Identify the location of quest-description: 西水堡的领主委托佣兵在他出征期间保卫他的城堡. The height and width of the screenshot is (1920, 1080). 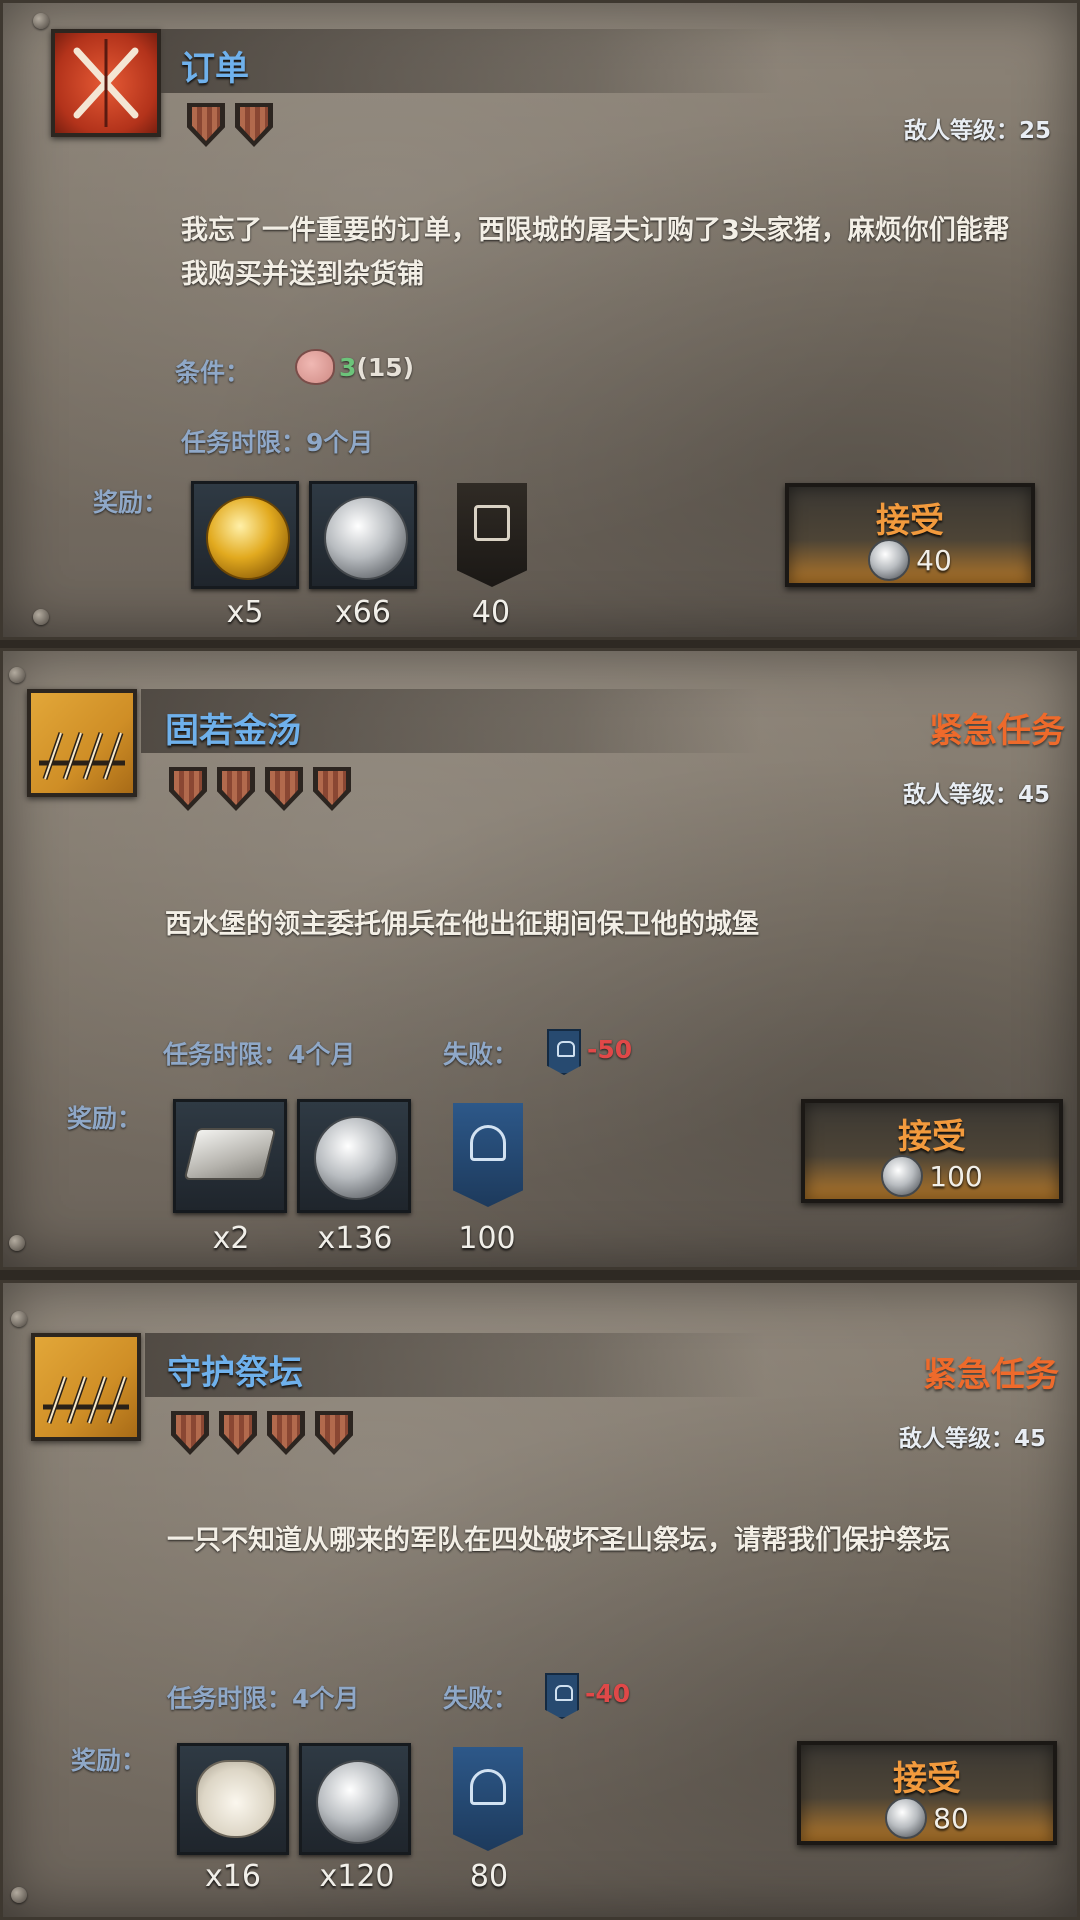
(462, 924).